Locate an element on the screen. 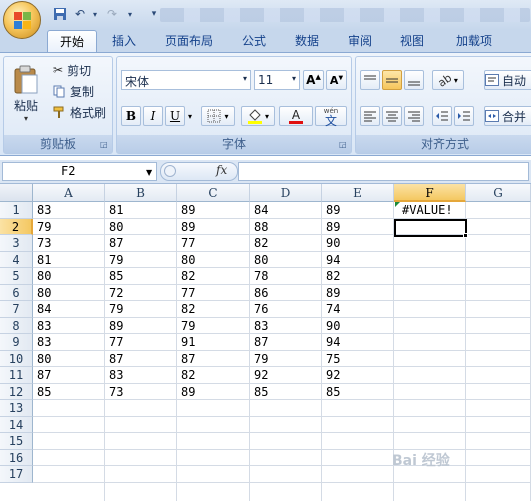 Image resolution: width=531 pixels, height=501 pixels. cell-e9: 94 is located at coordinates (358, 342).